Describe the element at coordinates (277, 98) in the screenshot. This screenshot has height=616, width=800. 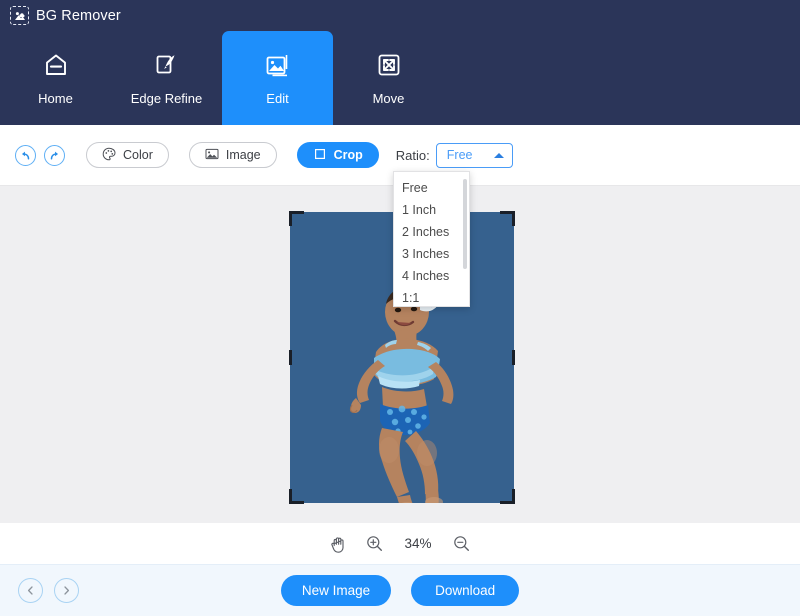
I see `nav-label-edit: Edit` at that location.